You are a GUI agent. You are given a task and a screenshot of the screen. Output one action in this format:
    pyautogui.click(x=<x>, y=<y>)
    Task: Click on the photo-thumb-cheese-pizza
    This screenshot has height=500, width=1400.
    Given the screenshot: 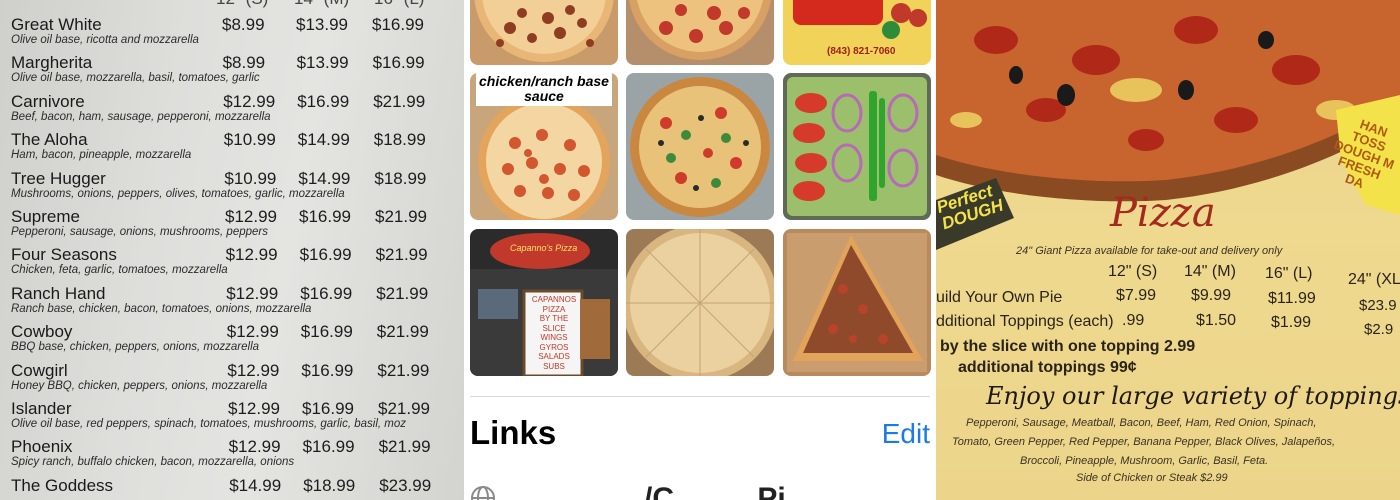 What is the action you would take?
    pyautogui.click(x=700, y=302)
    